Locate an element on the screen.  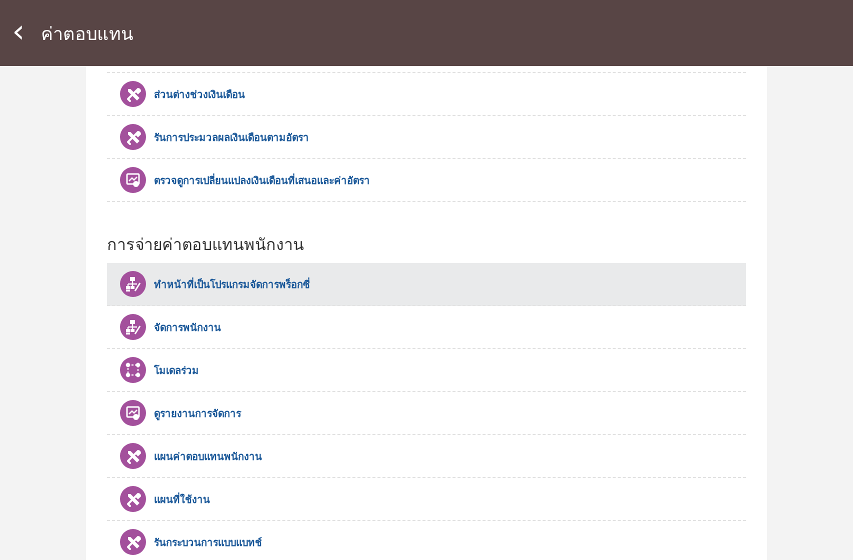
menu-item: รันกระบวนการแบบแบทช์ is located at coordinates (426, 540).